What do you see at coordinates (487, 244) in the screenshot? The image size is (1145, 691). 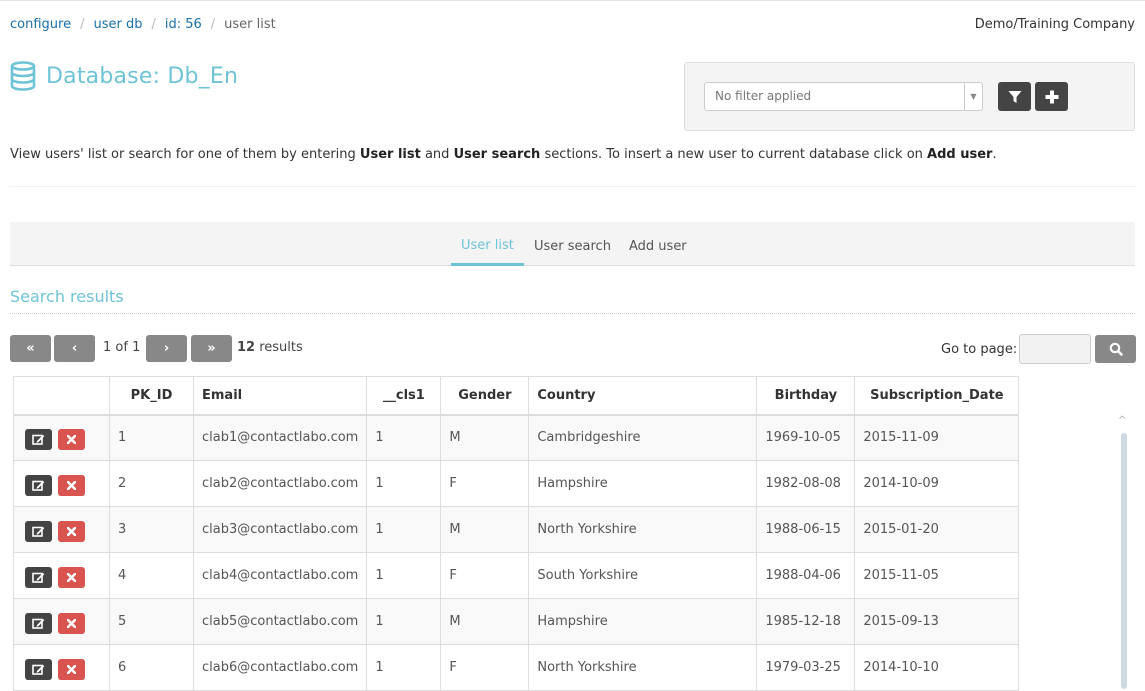 I see `tab-user-list: User list` at bounding box center [487, 244].